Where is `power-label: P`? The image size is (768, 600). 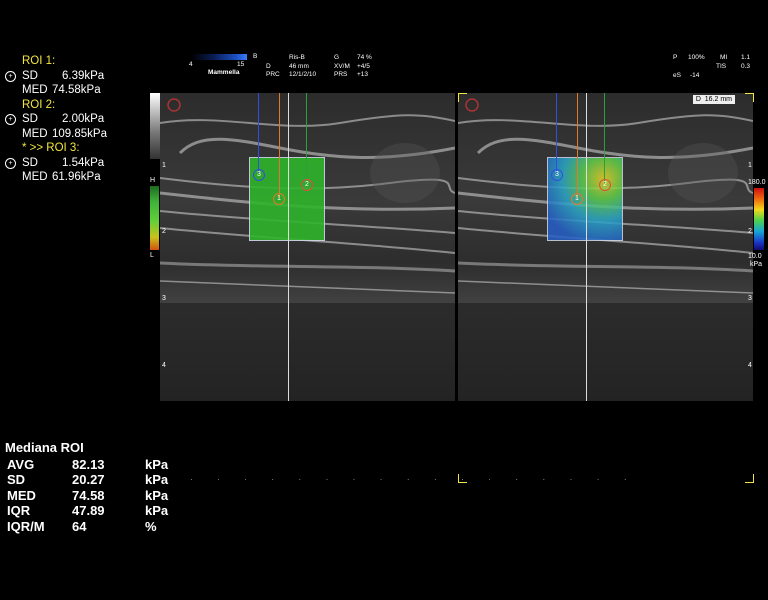
power-label: P is located at coordinates (675, 57).